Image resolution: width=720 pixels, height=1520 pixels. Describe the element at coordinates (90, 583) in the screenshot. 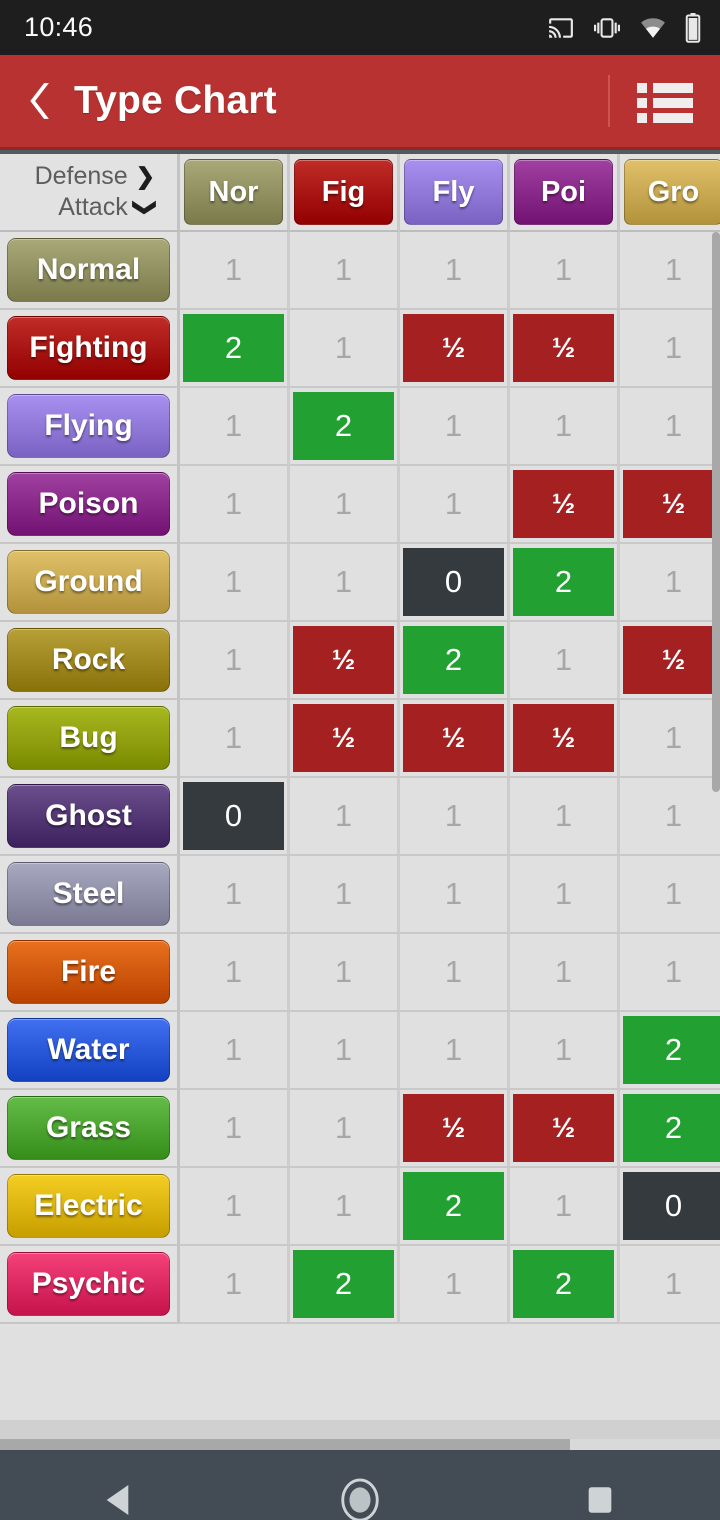

I see `row-header-ground: Ground` at that location.